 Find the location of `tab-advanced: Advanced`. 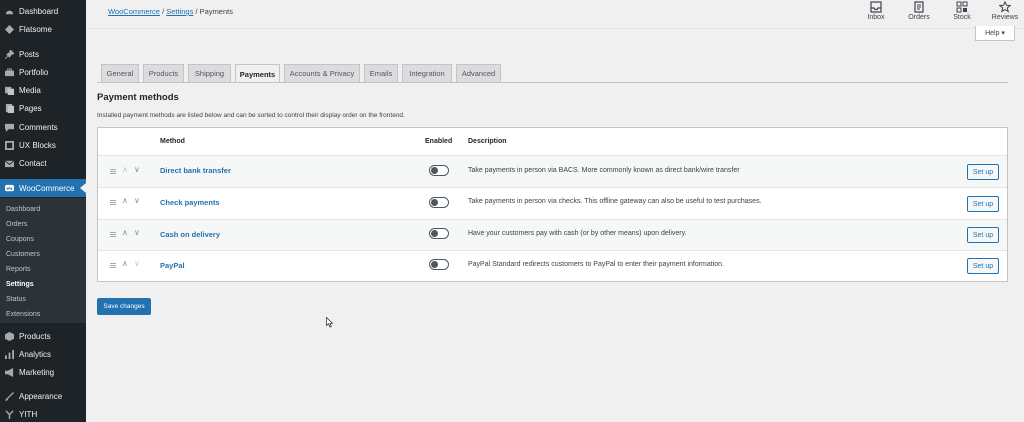

tab-advanced: Advanced is located at coordinates (478, 73).